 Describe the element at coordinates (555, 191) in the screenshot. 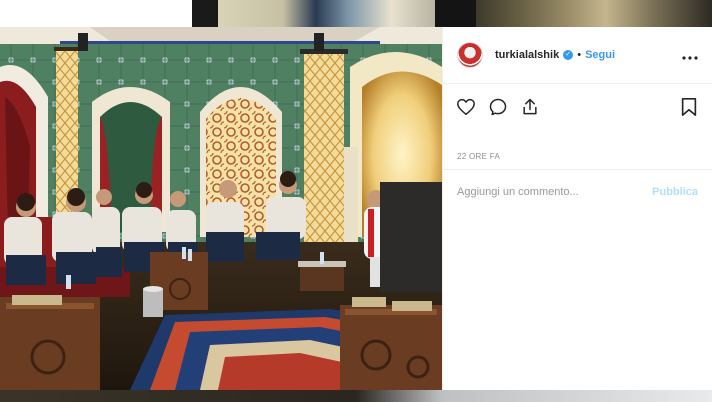

I see `comment-input` at that location.